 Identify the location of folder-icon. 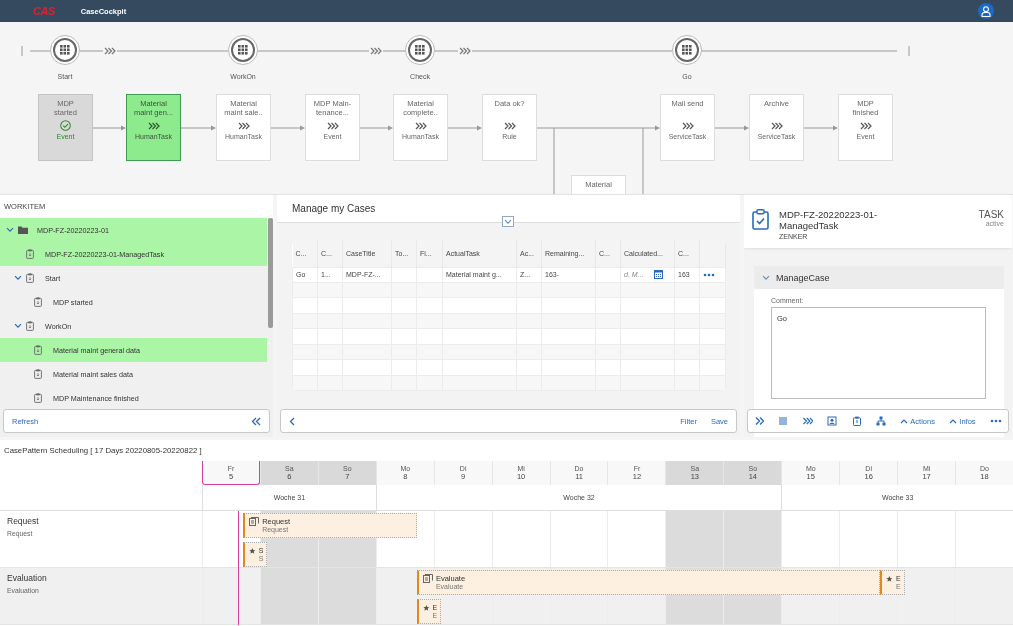
(23, 230).